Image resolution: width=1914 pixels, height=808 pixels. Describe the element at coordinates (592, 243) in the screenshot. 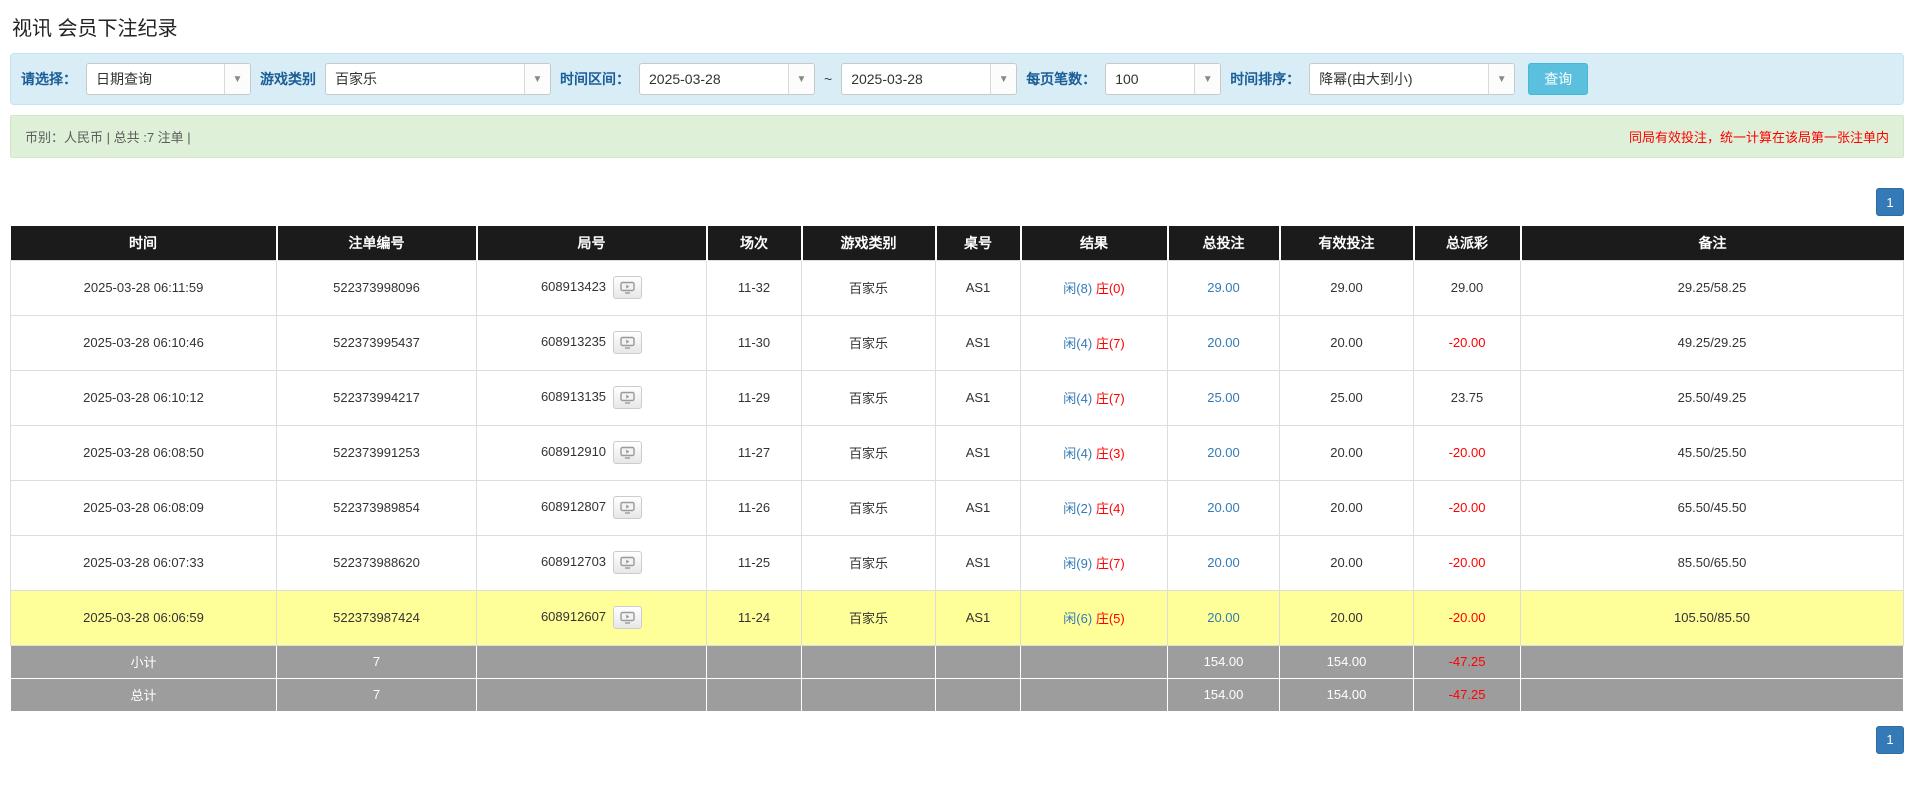

I see `header-round-id: 局号` at that location.